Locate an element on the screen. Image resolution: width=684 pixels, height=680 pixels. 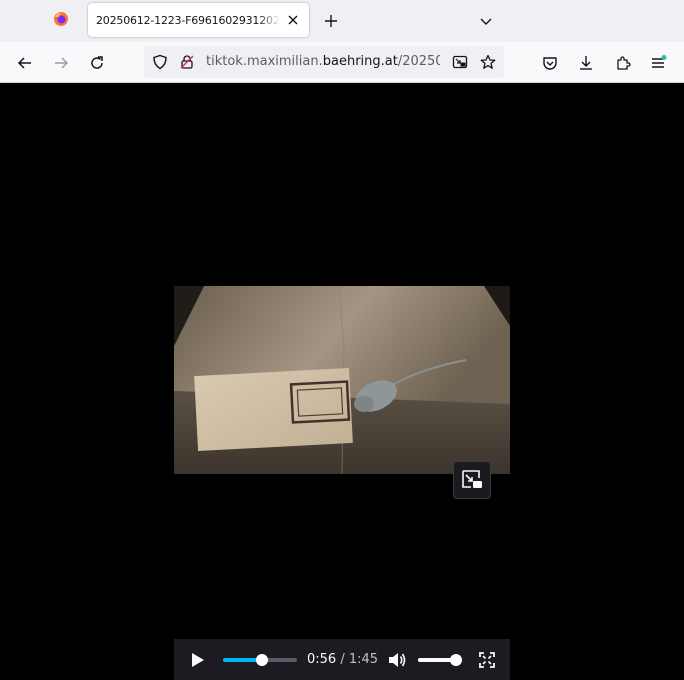
forward-button is located at coordinates (61, 63).